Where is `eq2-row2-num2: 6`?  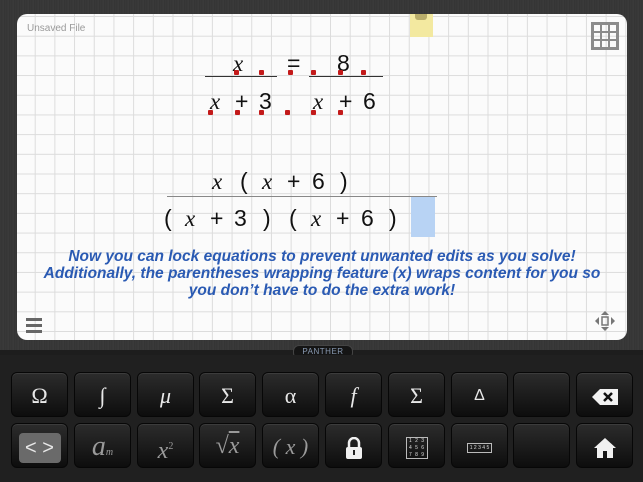 eq2-row2-num2: 6 is located at coordinates (367, 218).